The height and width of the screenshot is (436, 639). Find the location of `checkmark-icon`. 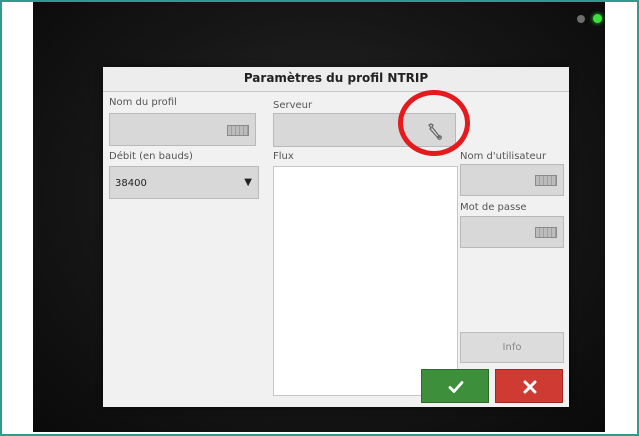

checkmark-icon is located at coordinates (456, 387).